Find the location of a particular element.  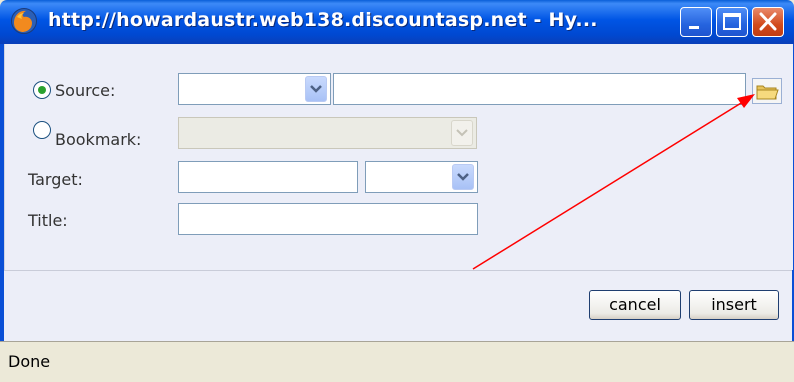

browse-button is located at coordinates (767, 91).